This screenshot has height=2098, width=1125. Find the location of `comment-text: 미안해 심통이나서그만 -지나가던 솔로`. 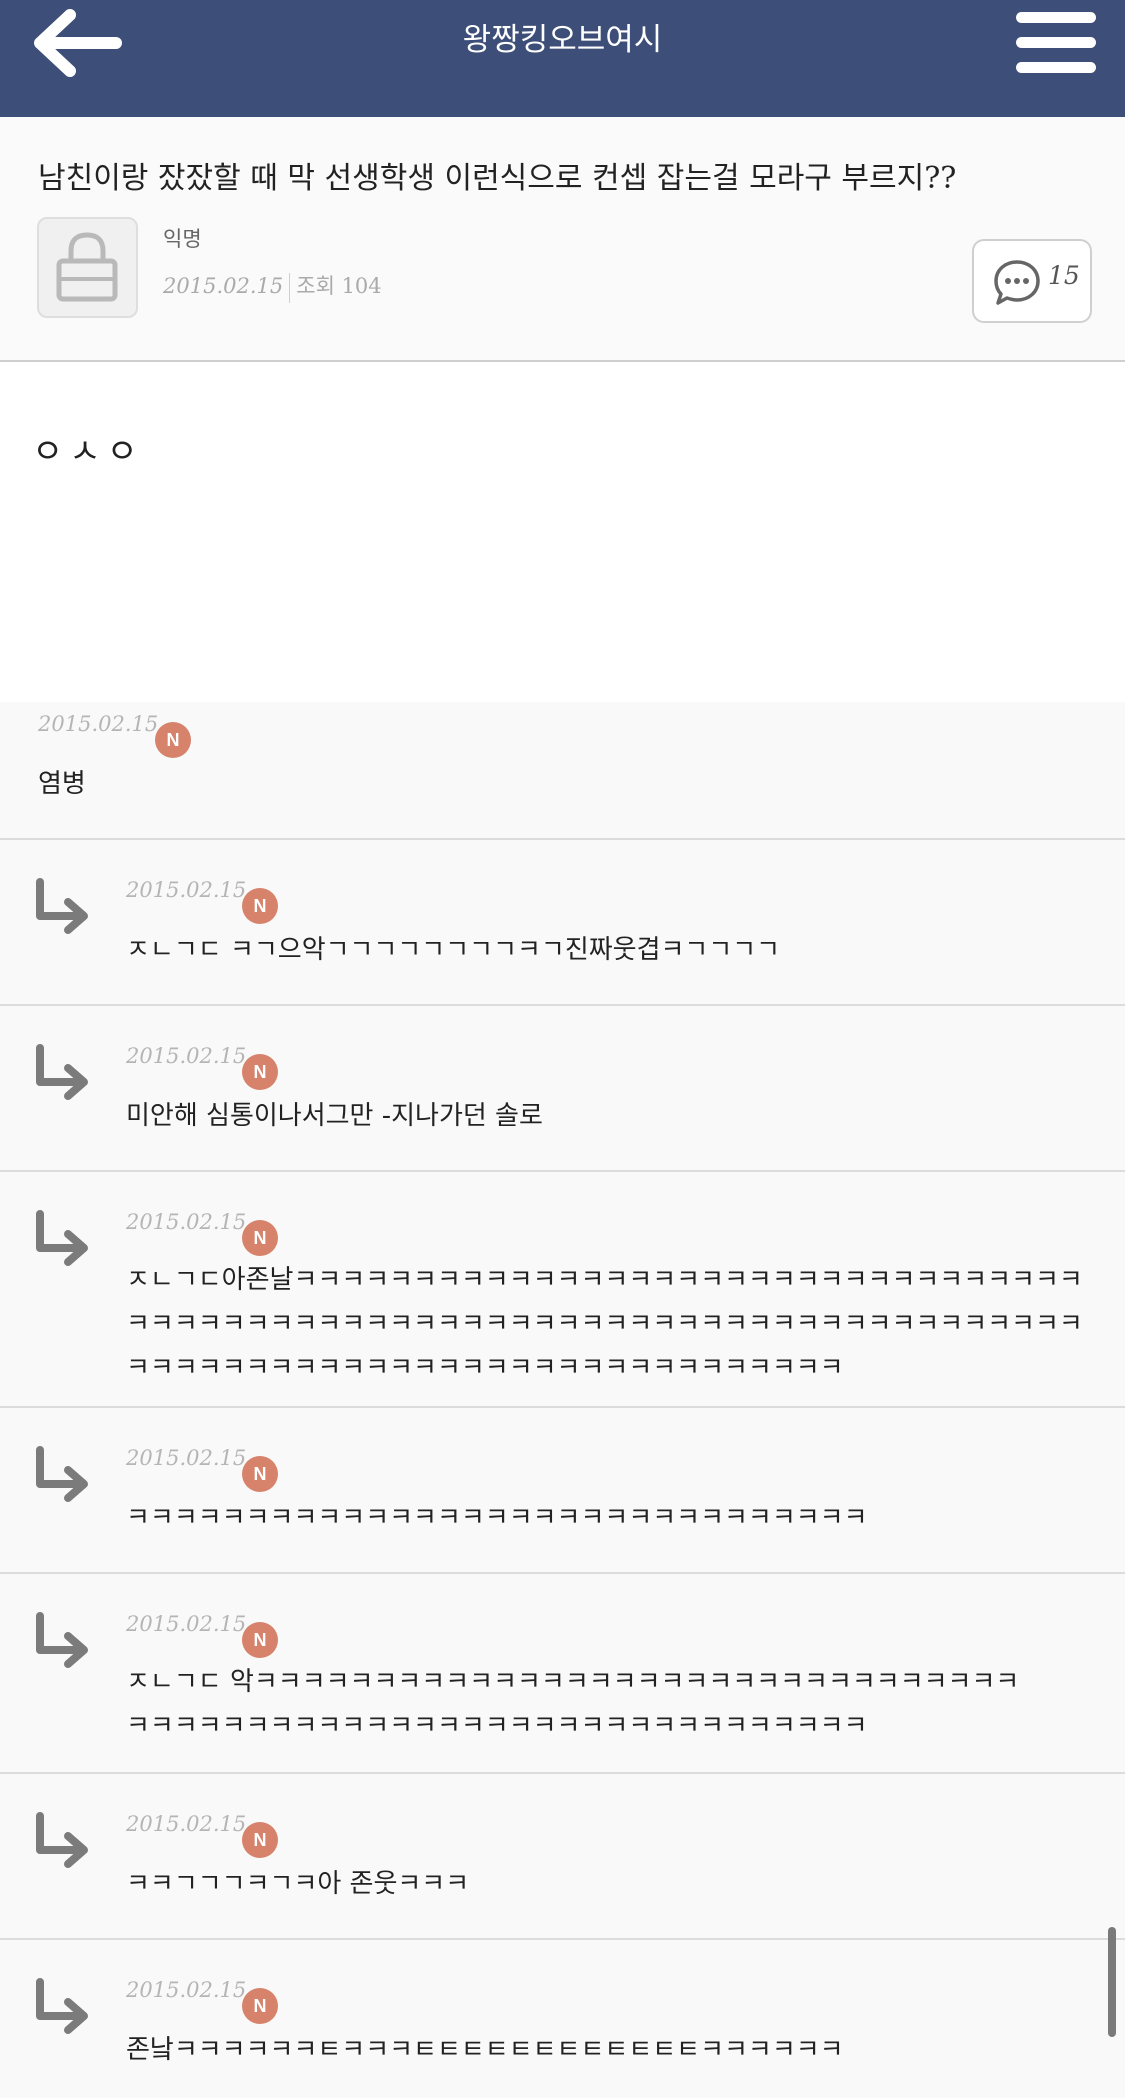

comment-text: 미안해 심통이나서그만 -지나가던 솔로 is located at coordinates (334, 1116).